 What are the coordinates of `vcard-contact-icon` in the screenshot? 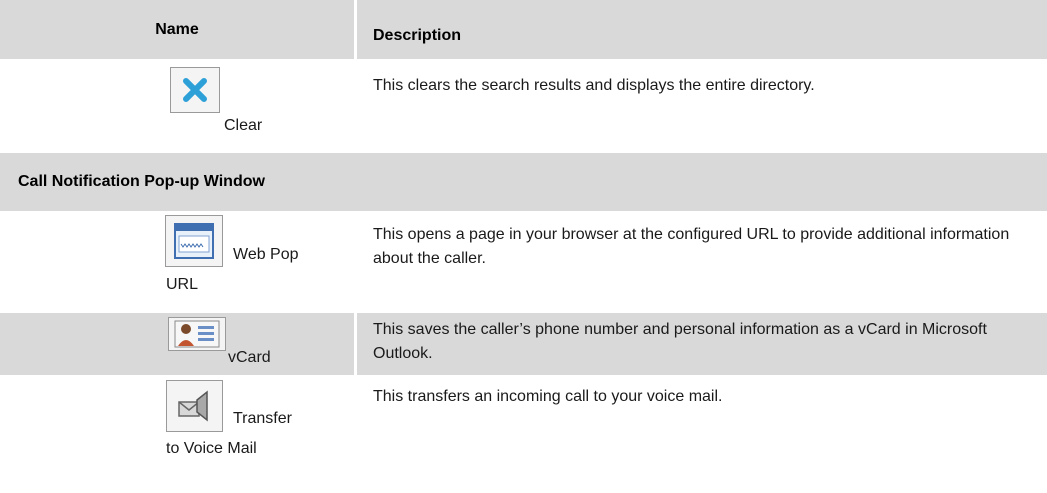 It's located at (197, 334).